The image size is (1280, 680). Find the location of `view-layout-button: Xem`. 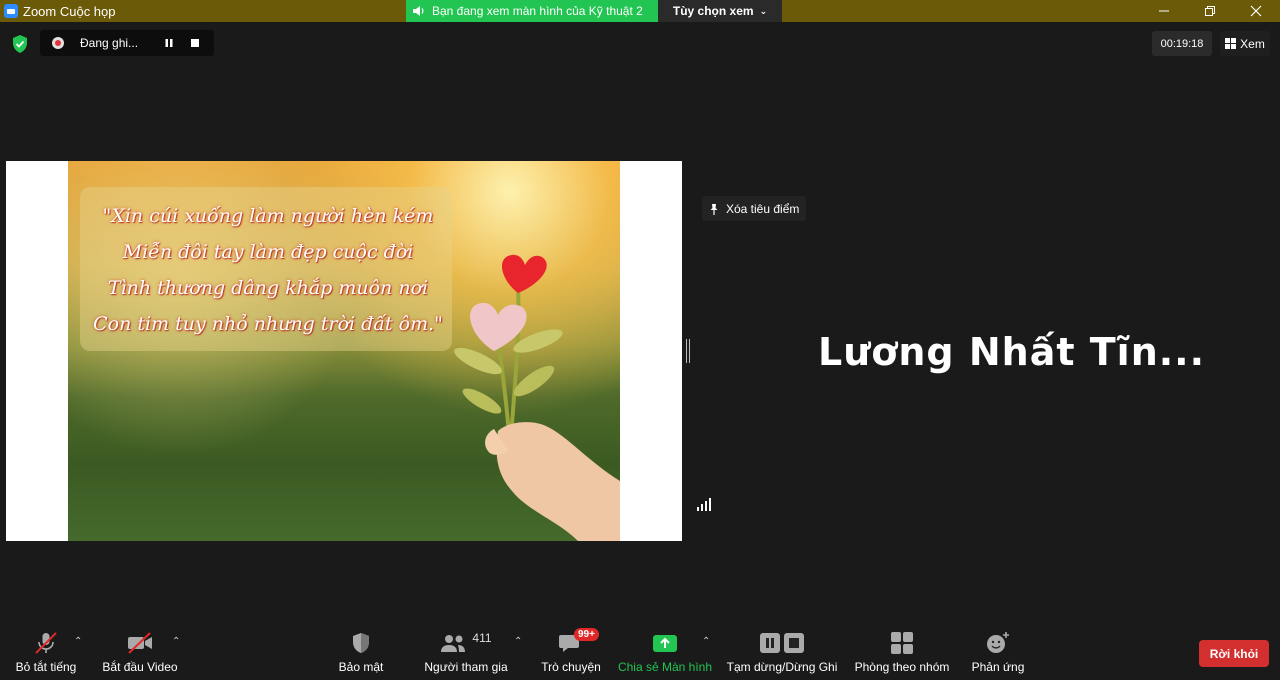

view-layout-button: Xem is located at coordinates (1245, 43).